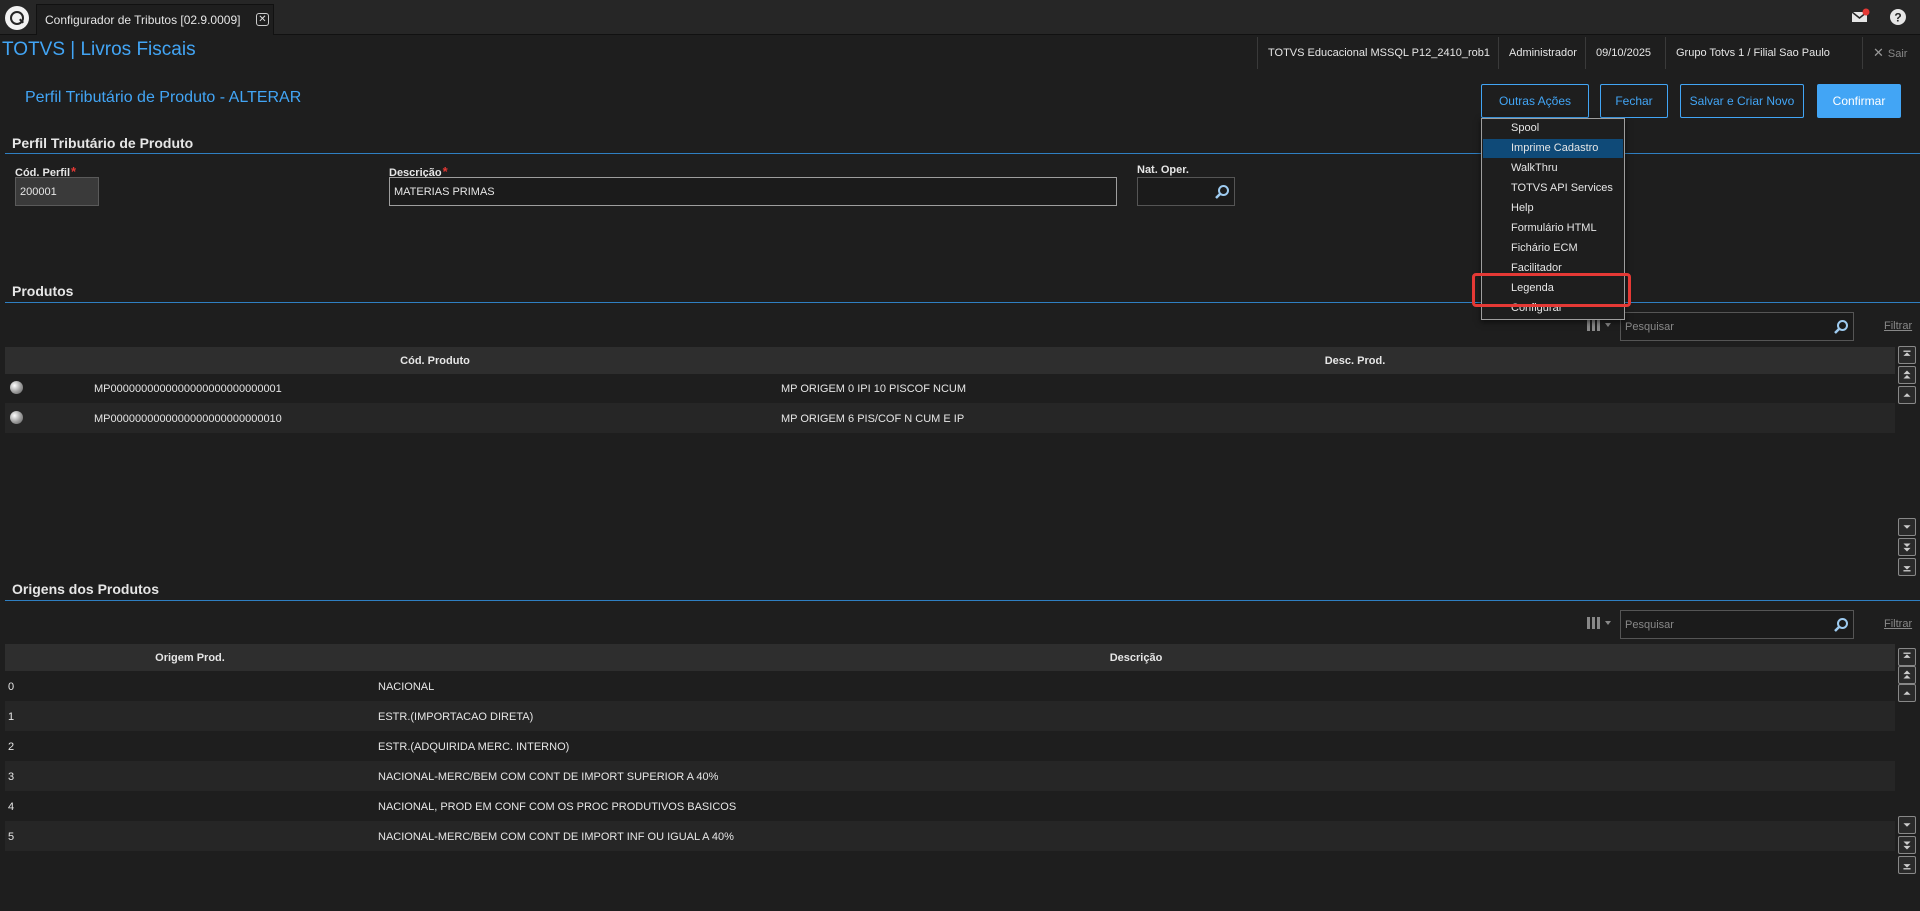 Image resolution: width=1920 pixels, height=911 pixels. Describe the element at coordinates (1551, 290) in the screenshot. I see `legenda-highlight-box` at that location.